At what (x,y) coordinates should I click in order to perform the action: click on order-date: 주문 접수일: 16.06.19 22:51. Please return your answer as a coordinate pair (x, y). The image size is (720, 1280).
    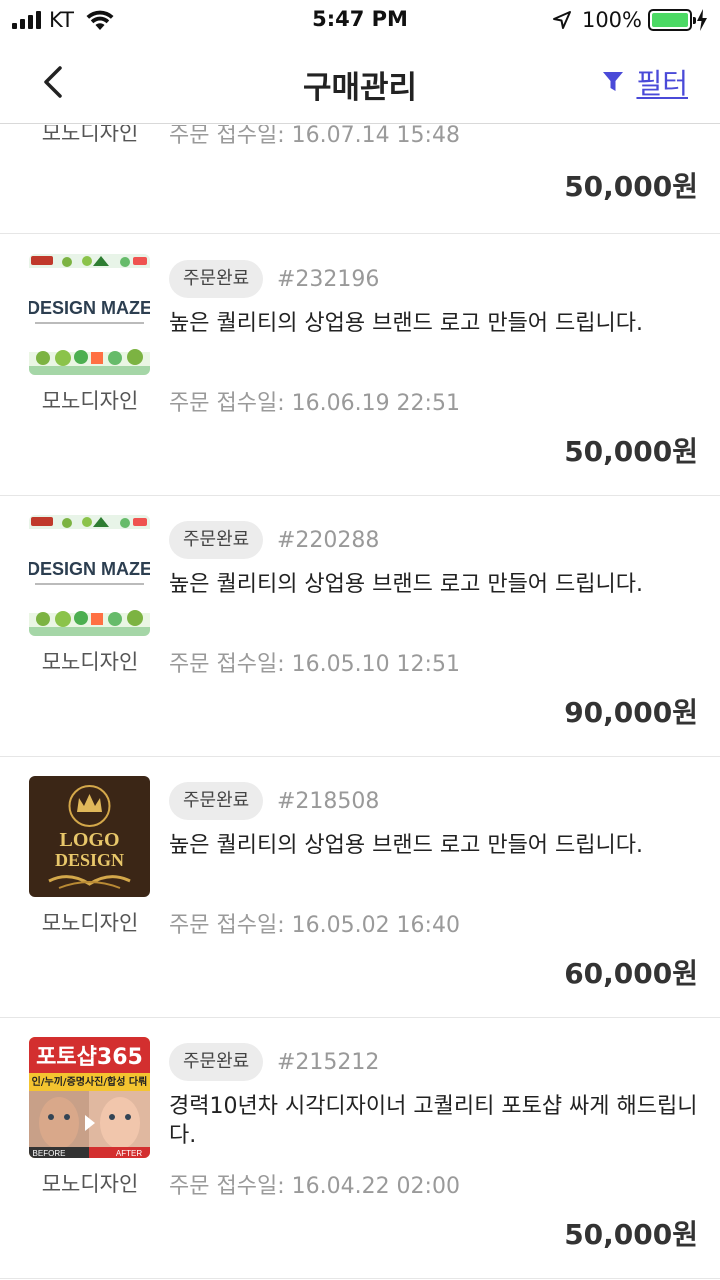
    Looking at the image, I should click on (314, 403).